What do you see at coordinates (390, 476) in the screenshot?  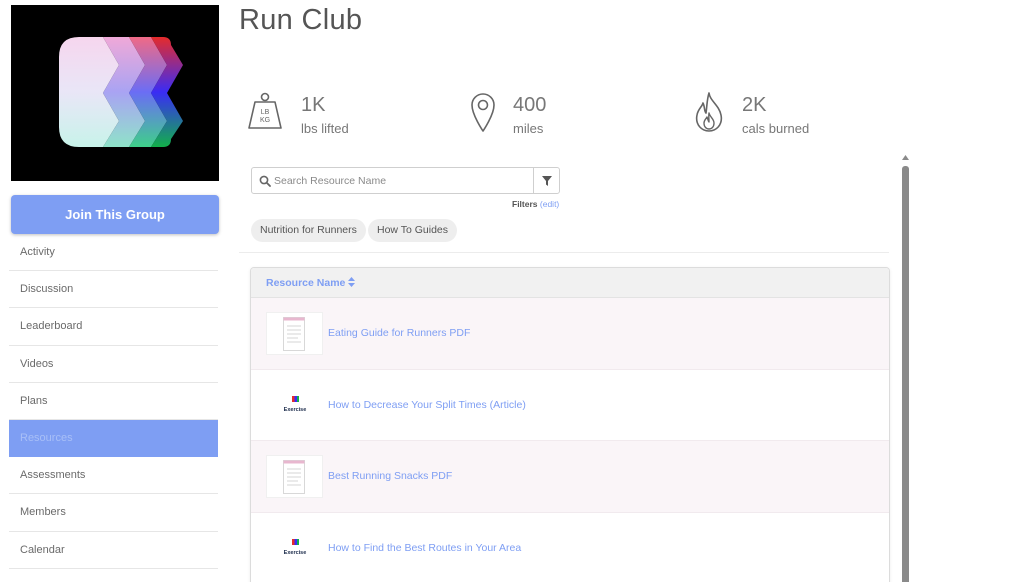 I see `resource-link: Best Running Snacks PDF` at bounding box center [390, 476].